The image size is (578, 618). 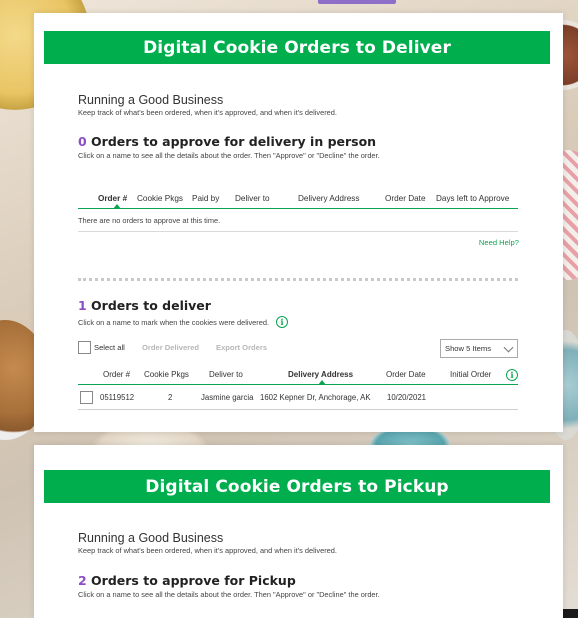 I want to click on order-delivered-button: Order Delivered, so click(x=170, y=347).